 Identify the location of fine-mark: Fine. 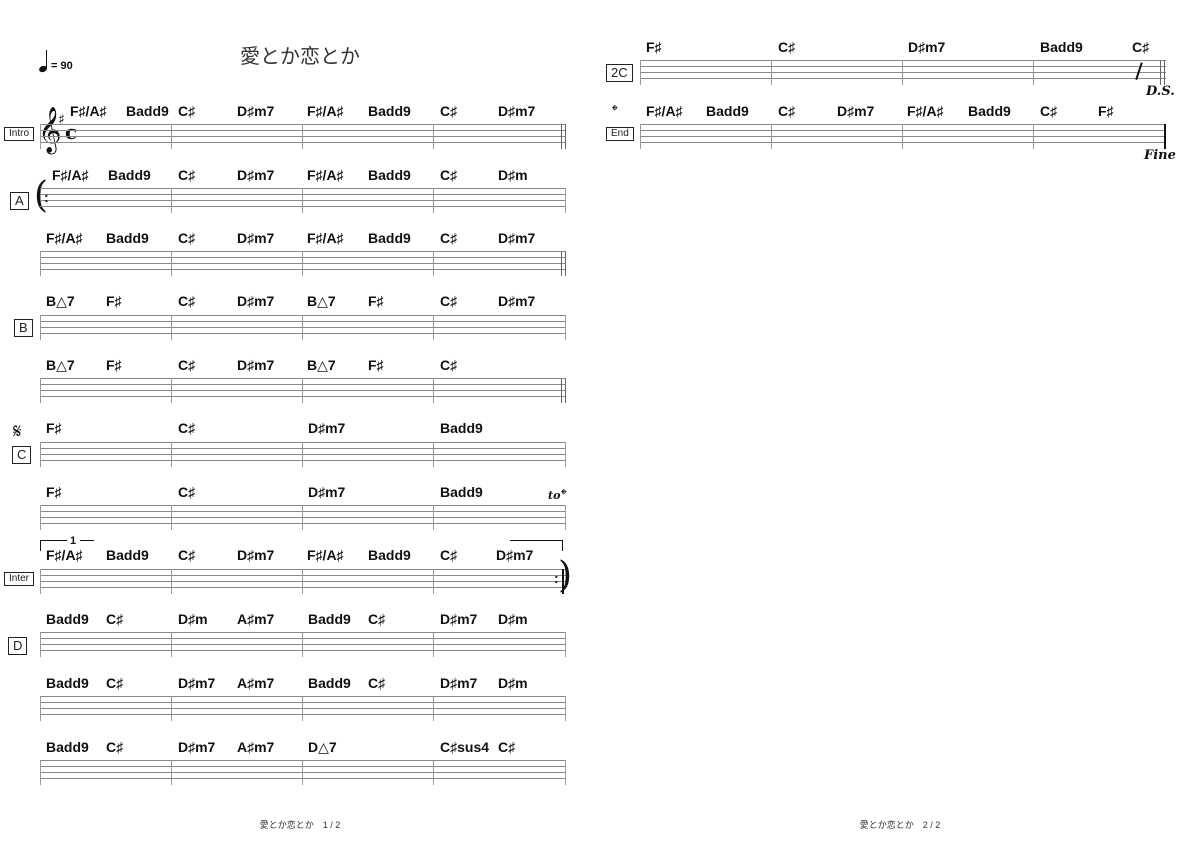
(1160, 155).